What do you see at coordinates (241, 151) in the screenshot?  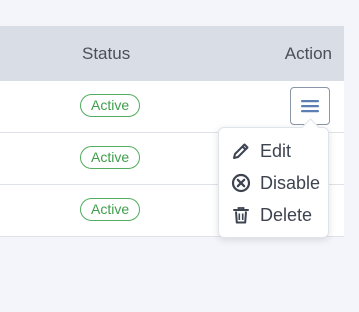 I see `pencil-icon` at bounding box center [241, 151].